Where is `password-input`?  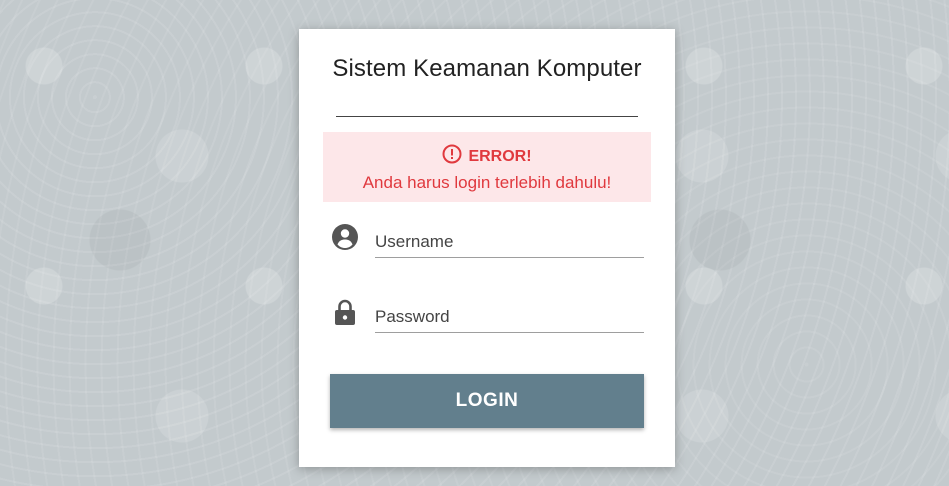
password-input is located at coordinates (509, 317).